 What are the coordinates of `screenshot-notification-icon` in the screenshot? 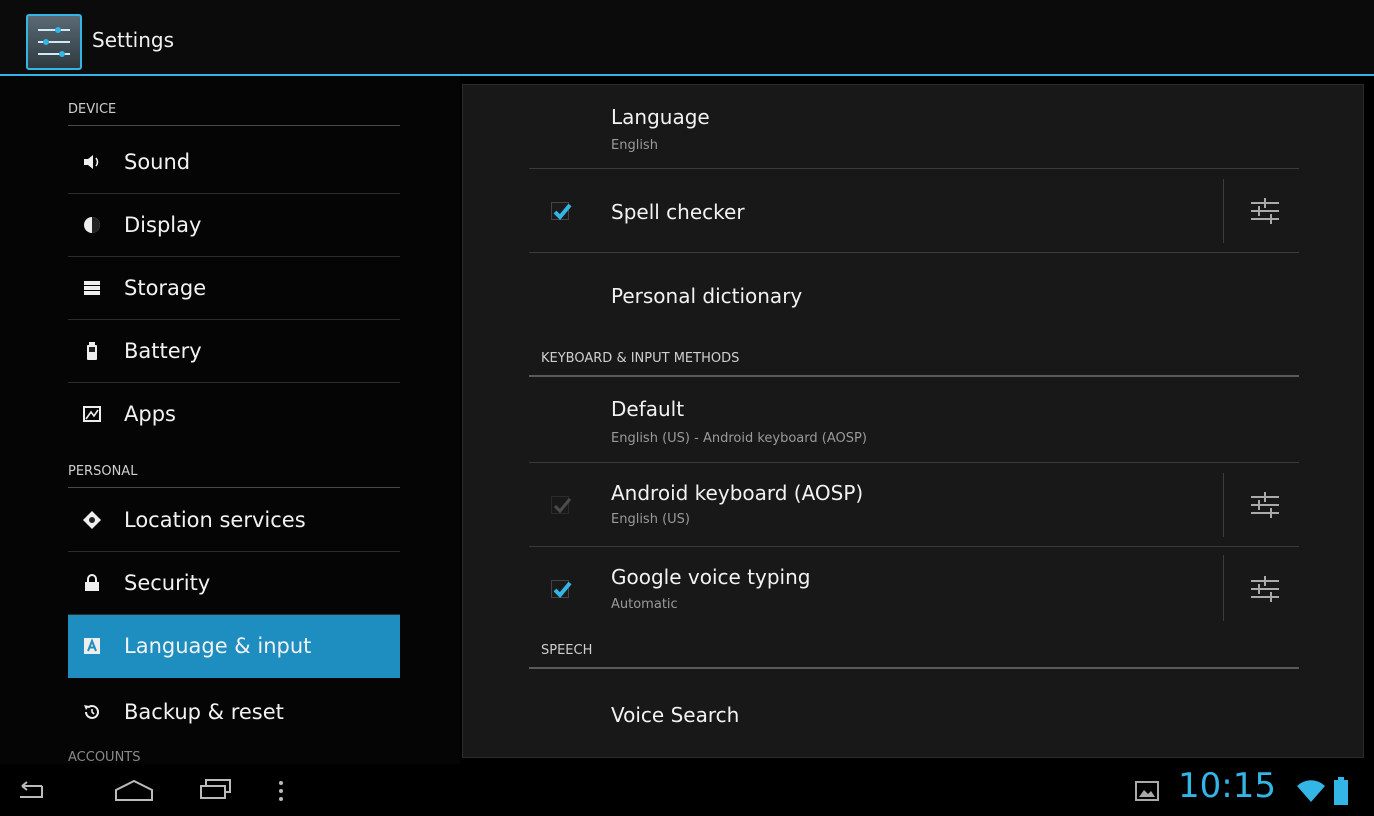 It's located at (1147, 791).